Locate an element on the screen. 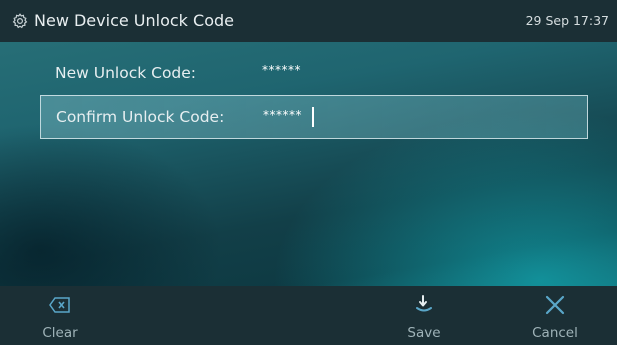 This screenshot has height=345, width=617. save-softkey: Save is located at coordinates (424, 315).